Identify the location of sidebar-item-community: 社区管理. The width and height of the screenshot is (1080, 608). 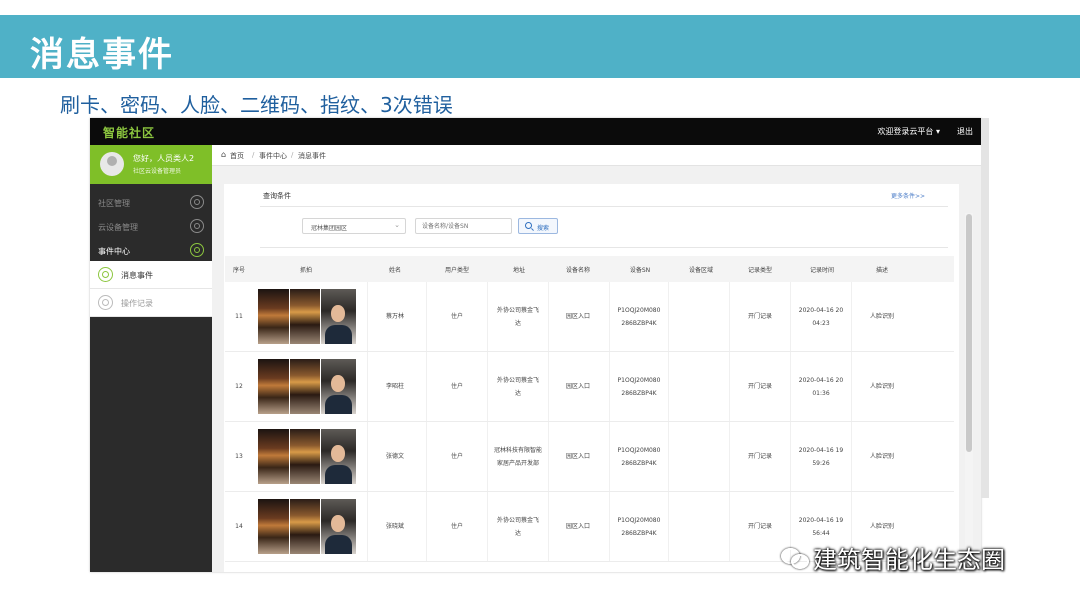
(151, 204).